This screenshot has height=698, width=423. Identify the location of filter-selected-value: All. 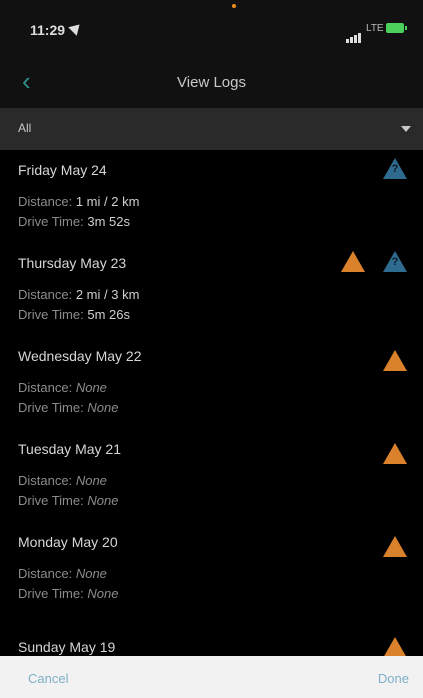
(25, 128).